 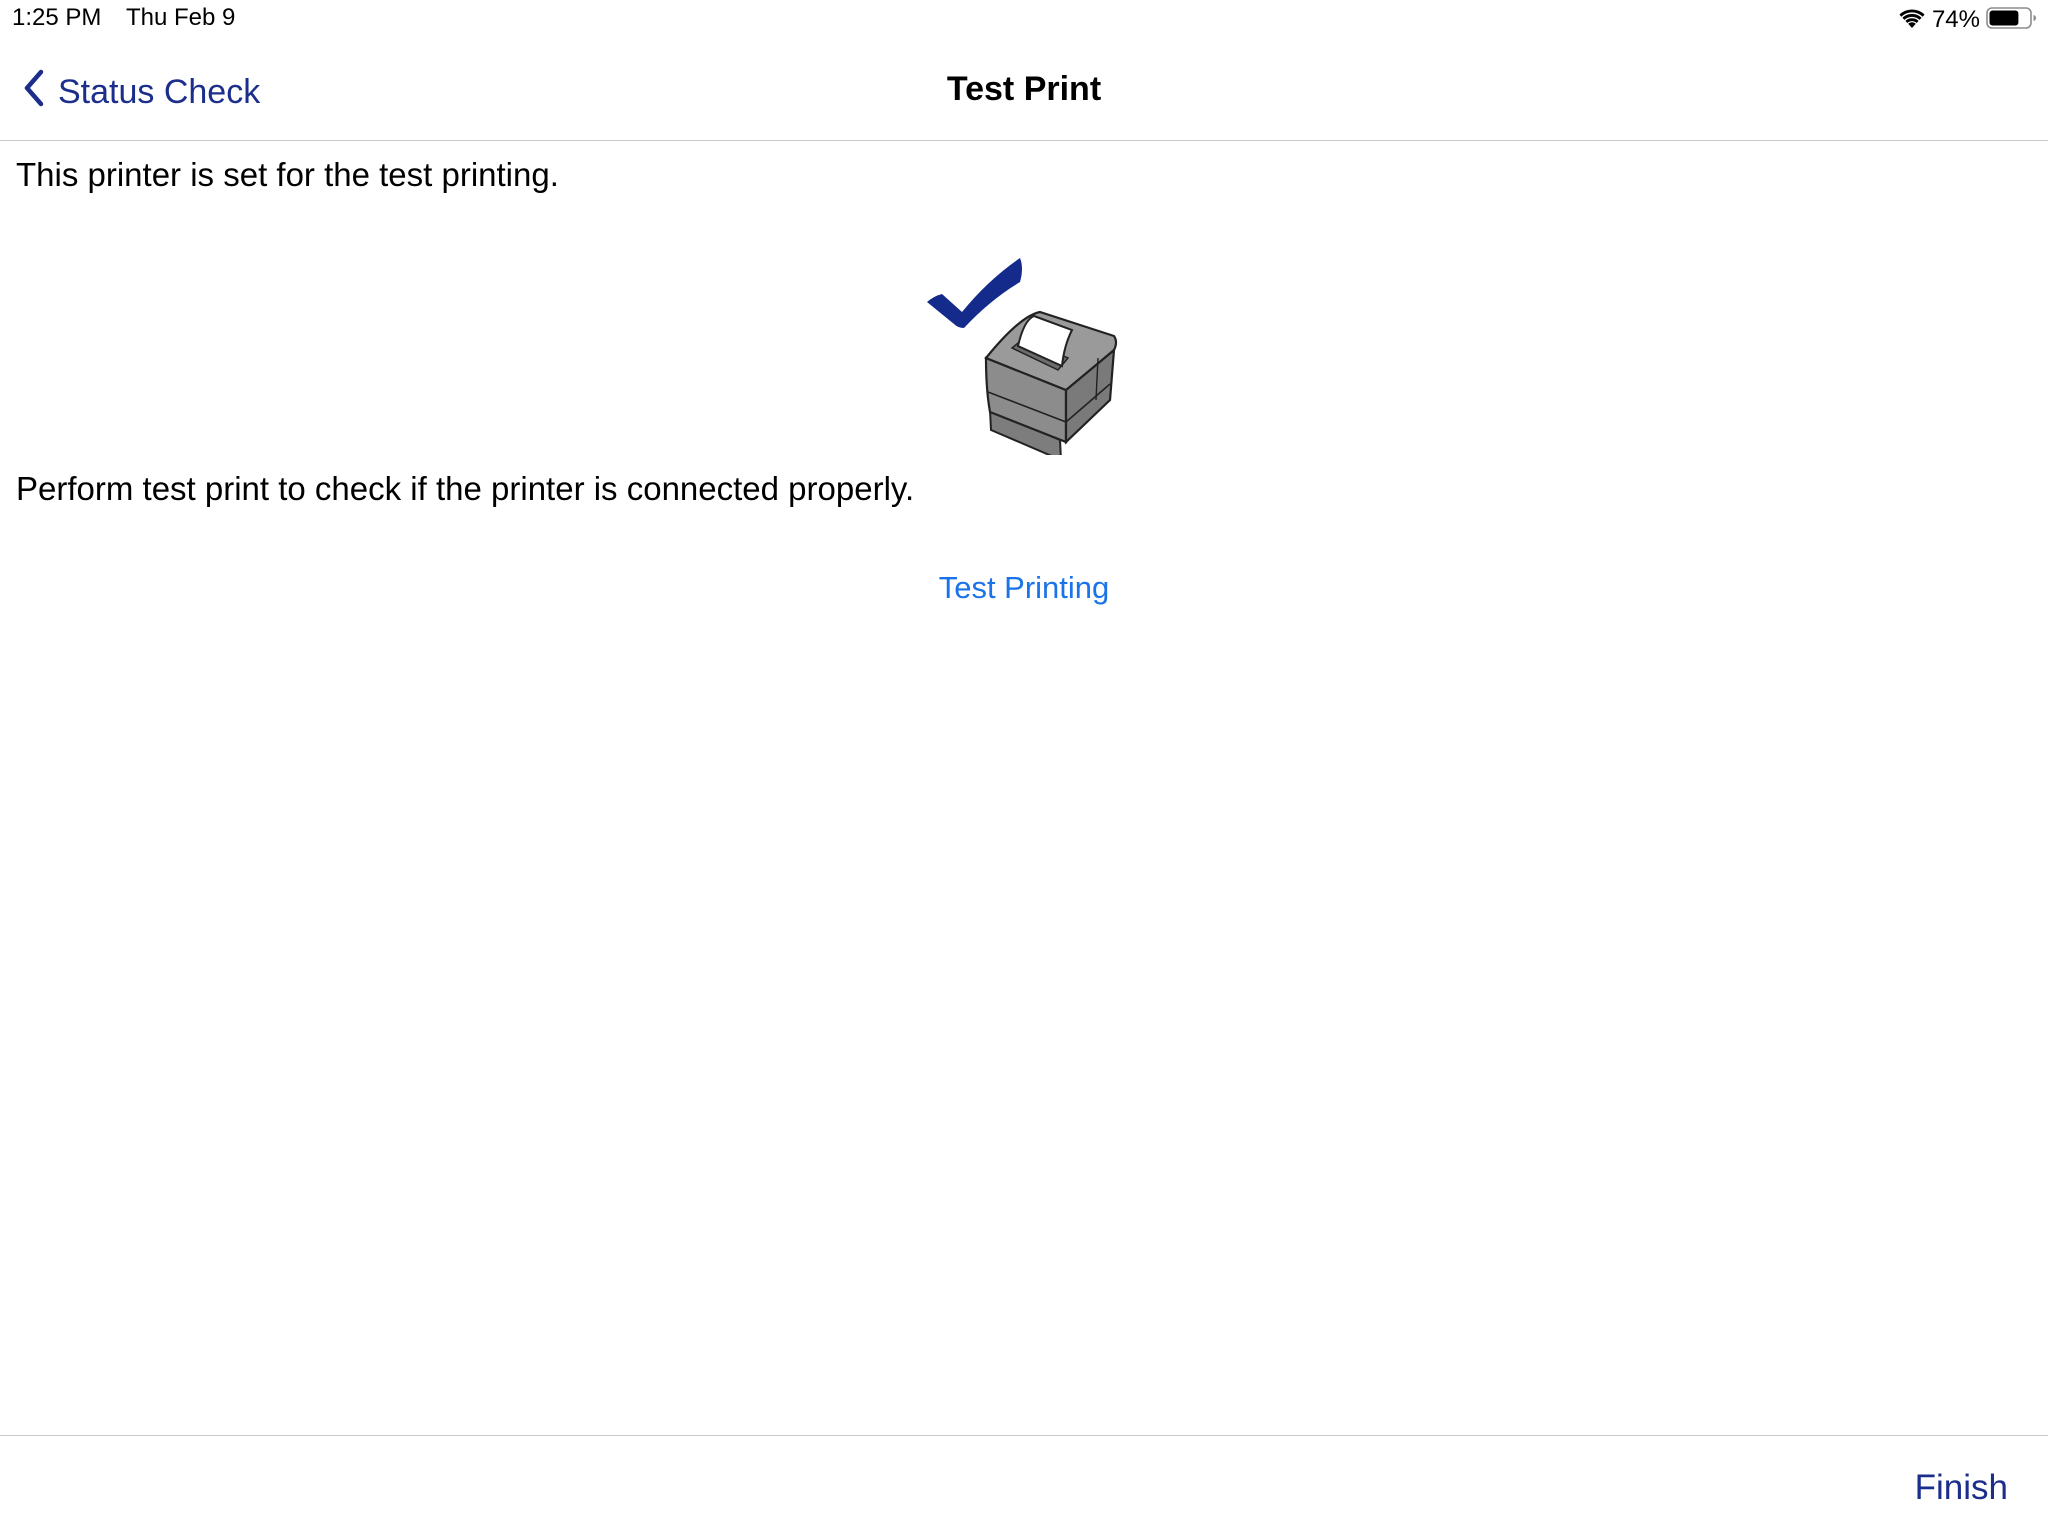 I want to click on test-printing-row: Test Printing, so click(x=1024, y=588).